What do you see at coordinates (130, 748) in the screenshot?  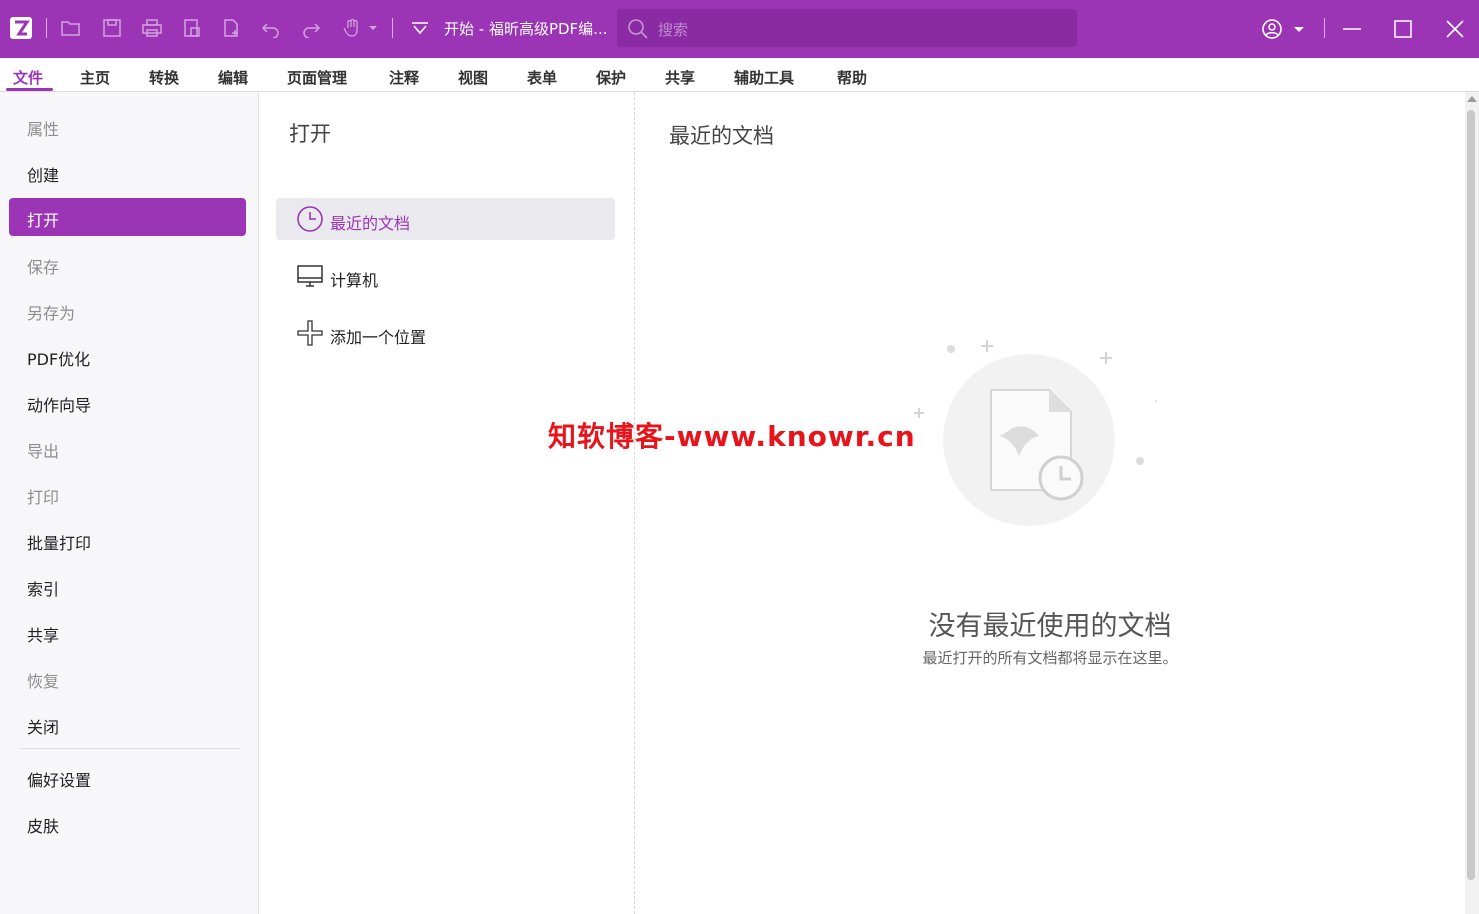 I see `sidebar-divider` at bounding box center [130, 748].